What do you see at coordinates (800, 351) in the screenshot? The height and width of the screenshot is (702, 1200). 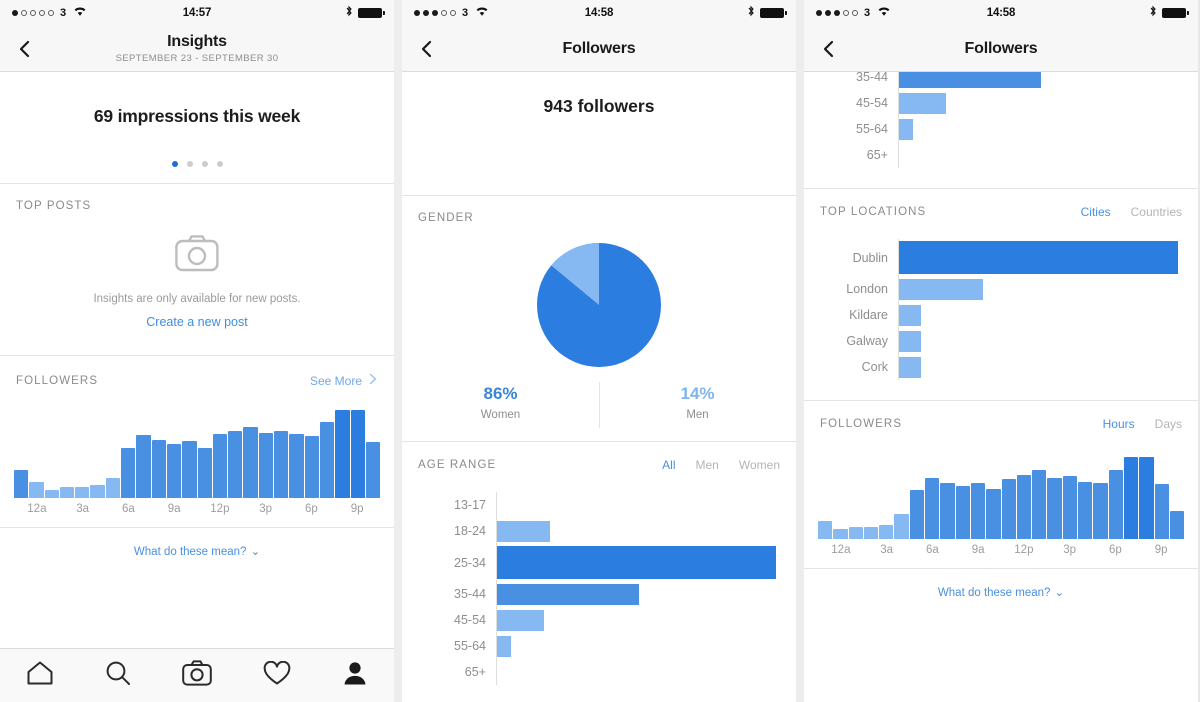 I see `panel-gutter` at bounding box center [800, 351].